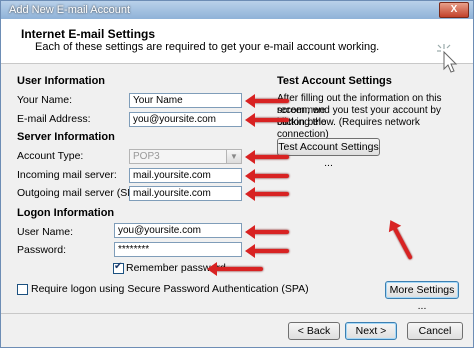 The height and width of the screenshot is (348, 474). Describe the element at coordinates (118, 267) in the screenshot. I see `remember-password-checkbox` at that location.